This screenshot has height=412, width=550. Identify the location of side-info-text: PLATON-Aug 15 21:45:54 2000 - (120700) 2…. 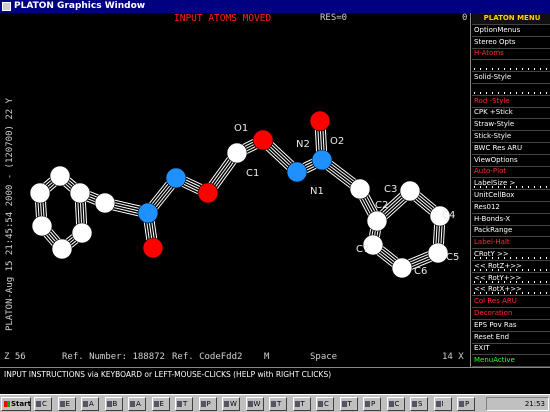
(10, 214).